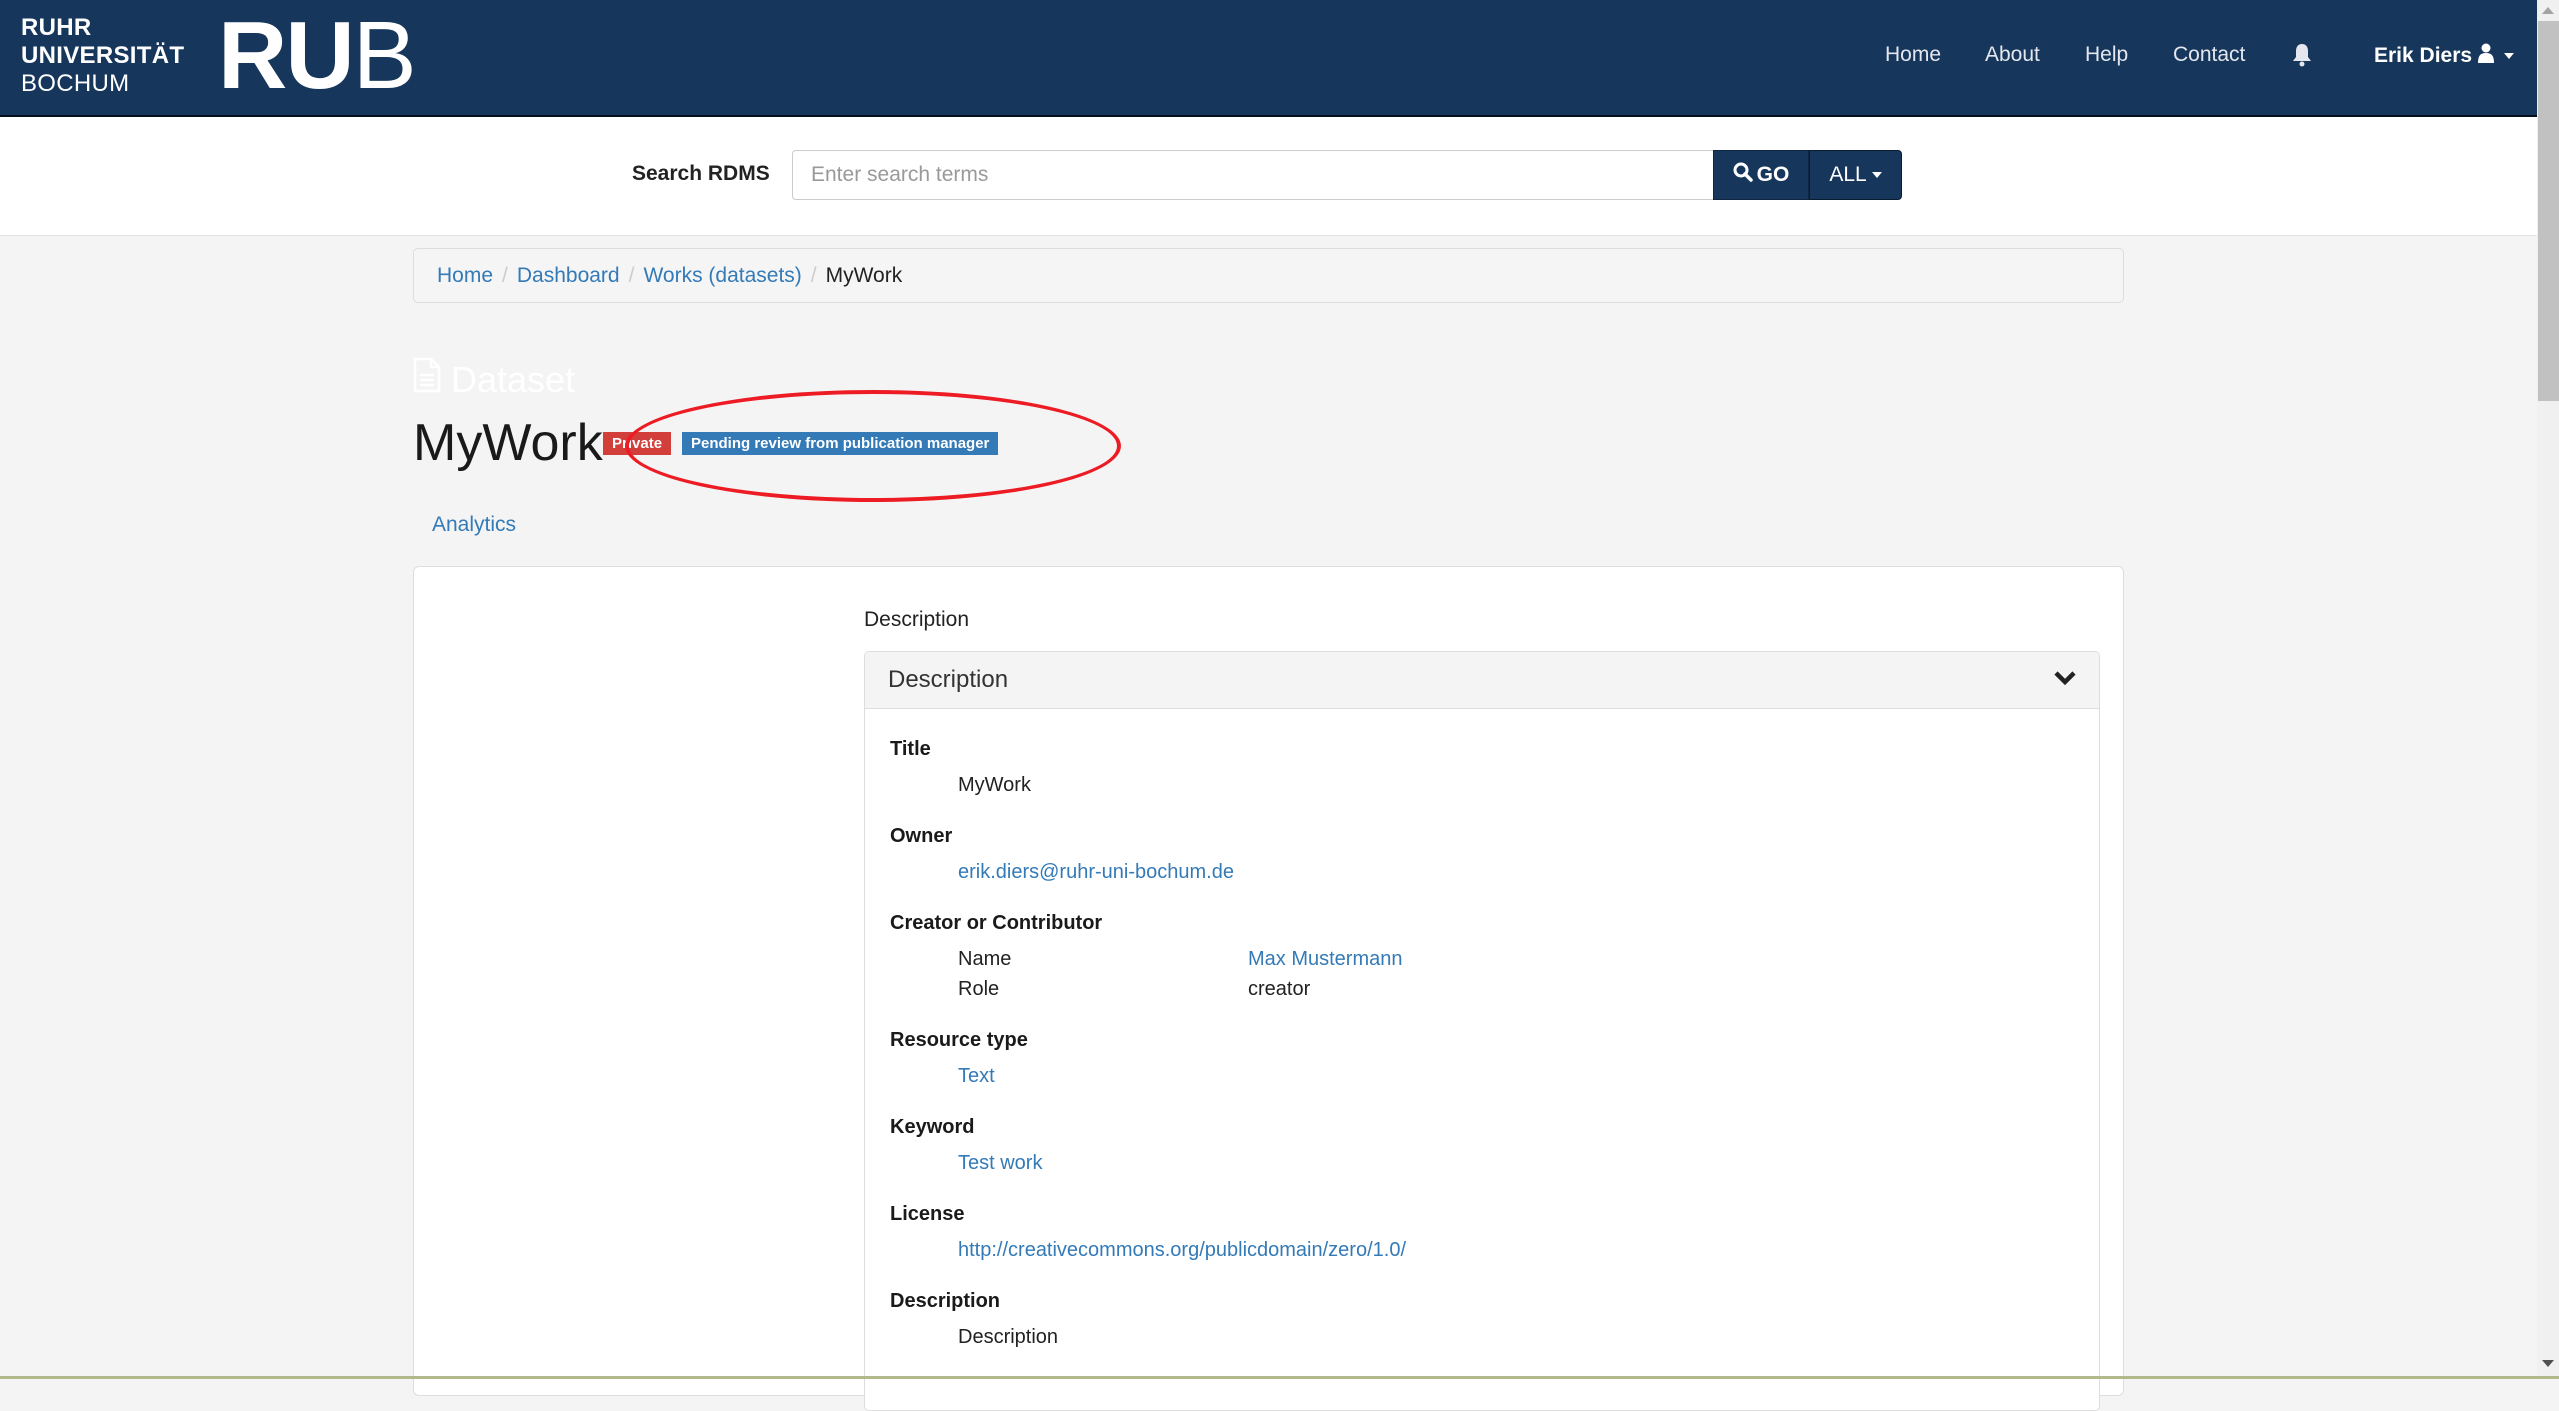  I want to click on scrollbar-thumb, so click(2548, 211).